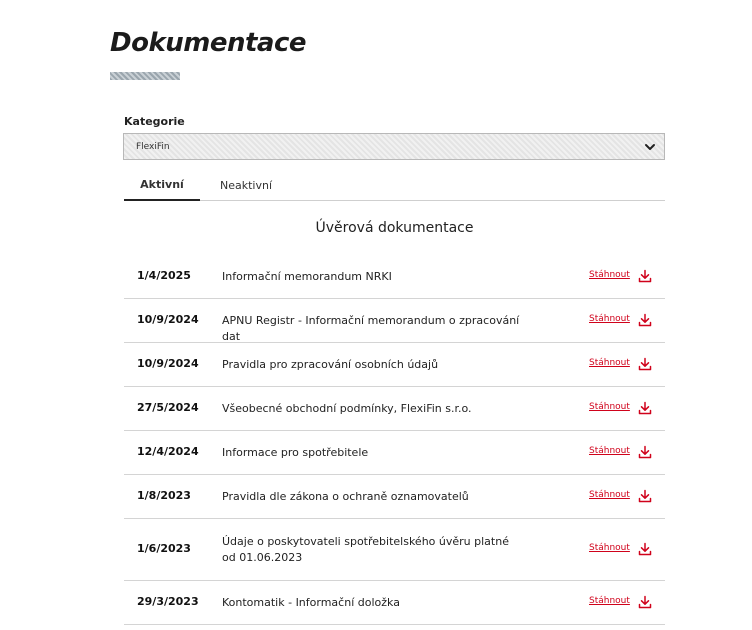 This screenshot has width=752, height=630. Describe the element at coordinates (650, 147) in the screenshot. I see `chevron-down-icon` at that location.